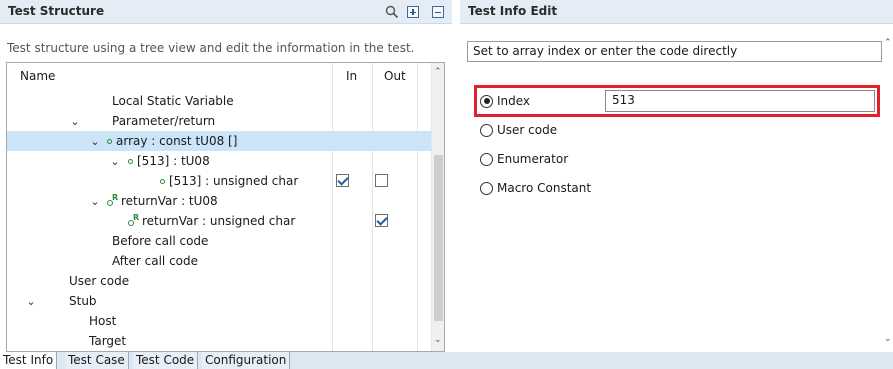 The height and width of the screenshot is (369, 893). Describe the element at coordinates (351, 76) in the screenshot. I see `column-in: In` at that location.